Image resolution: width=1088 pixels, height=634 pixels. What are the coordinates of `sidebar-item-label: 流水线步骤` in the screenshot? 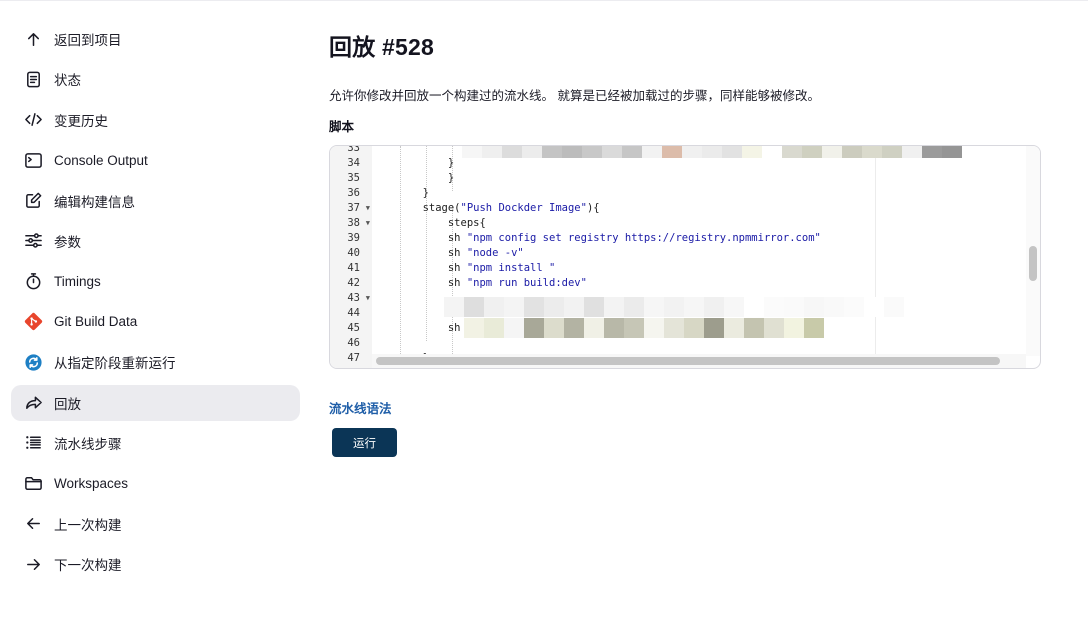 It's located at (88, 444).